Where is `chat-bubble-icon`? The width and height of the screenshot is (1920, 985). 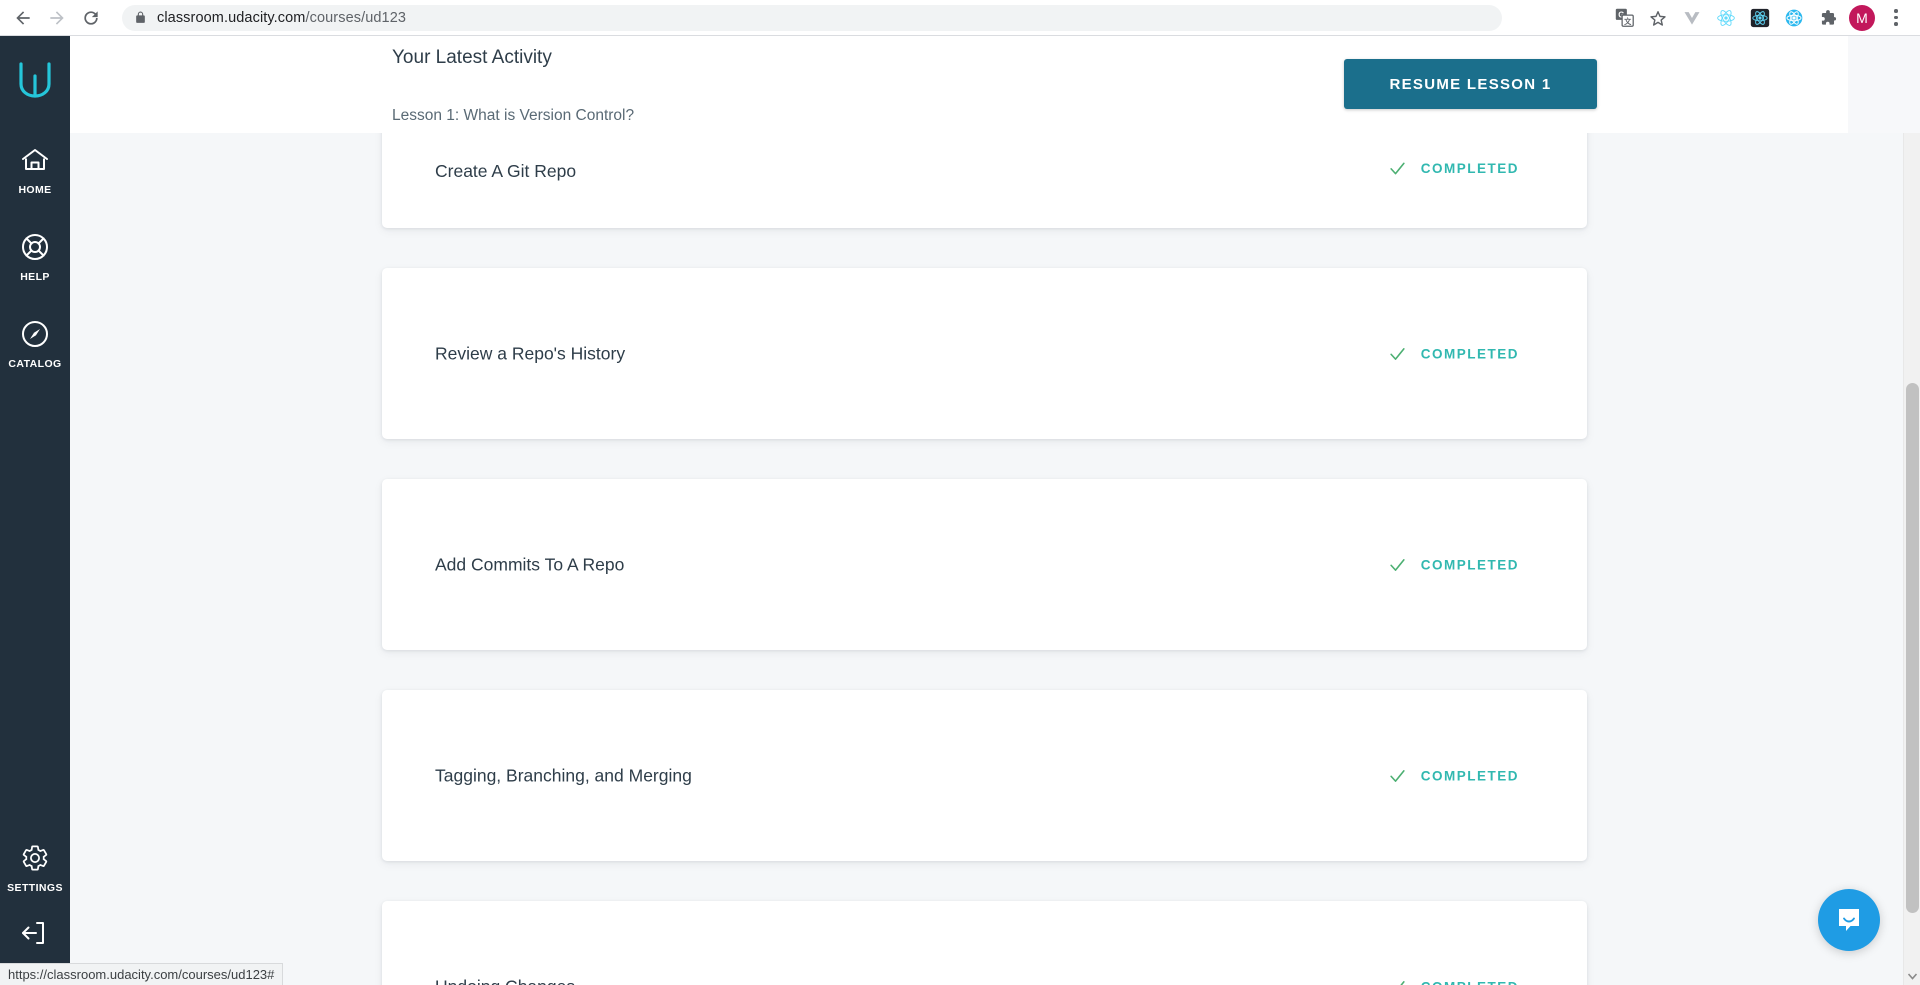 chat-bubble-icon is located at coordinates (1849, 920).